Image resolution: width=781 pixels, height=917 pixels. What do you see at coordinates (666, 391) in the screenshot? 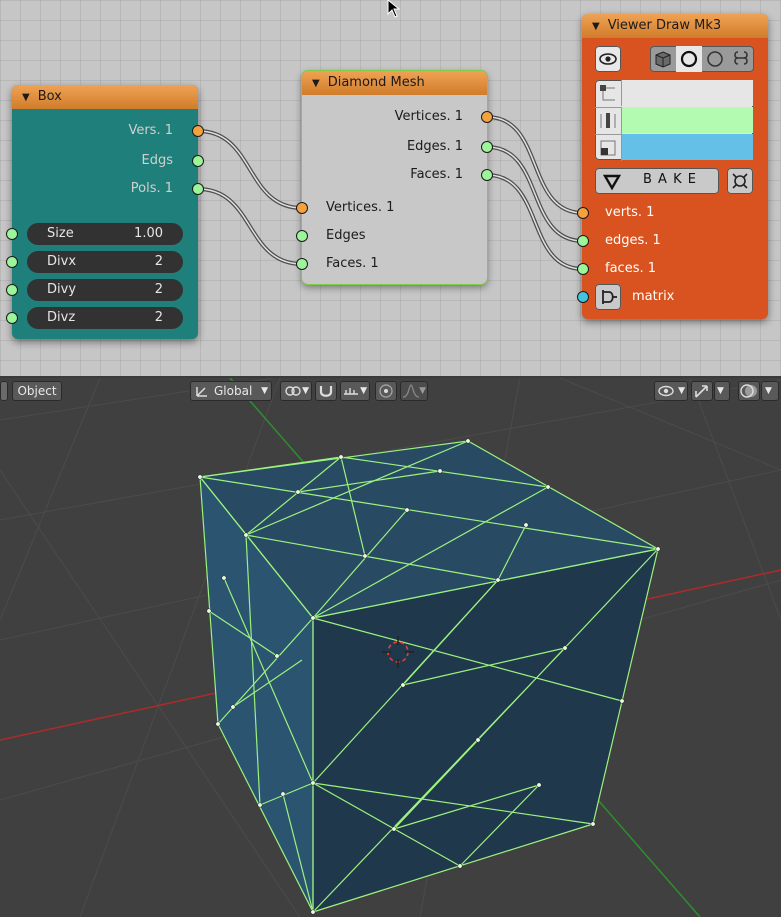
I see `visibility-eye-icon` at bounding box center [666, 391].